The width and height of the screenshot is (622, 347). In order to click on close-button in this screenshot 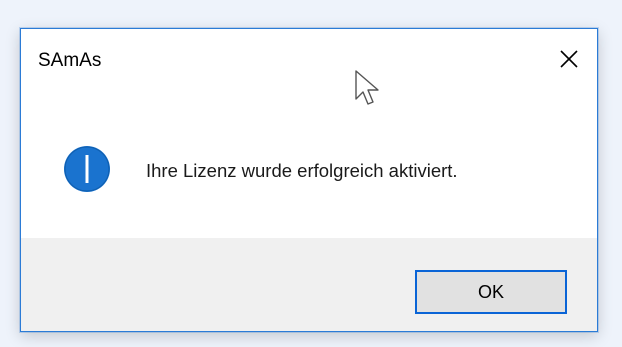, I will do `click(569, 59)`.